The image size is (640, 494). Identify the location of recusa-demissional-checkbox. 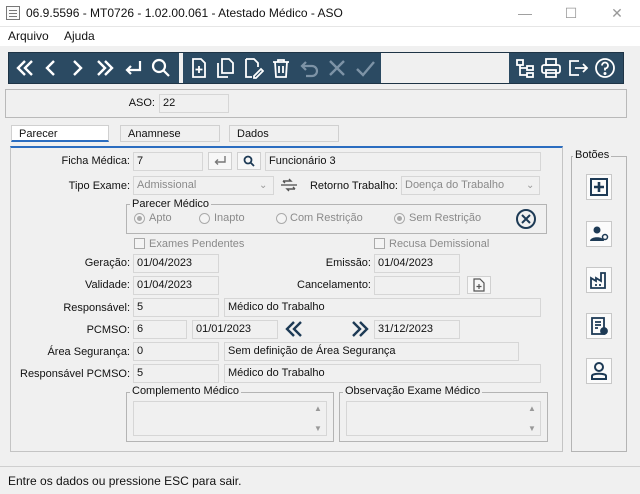
(379, 243).